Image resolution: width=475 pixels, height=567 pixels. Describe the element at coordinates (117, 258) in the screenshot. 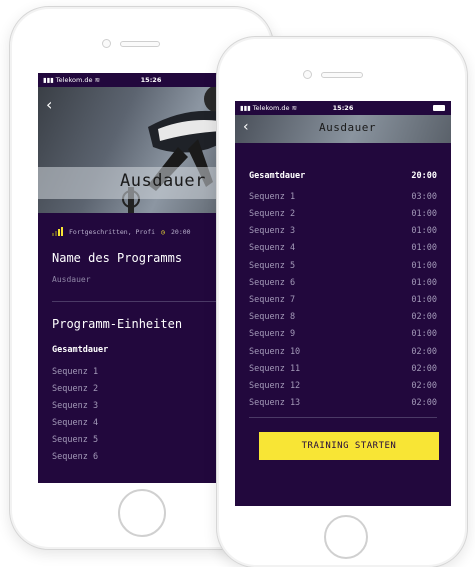

I see `program-name-heading: Name des Programms` at that location.